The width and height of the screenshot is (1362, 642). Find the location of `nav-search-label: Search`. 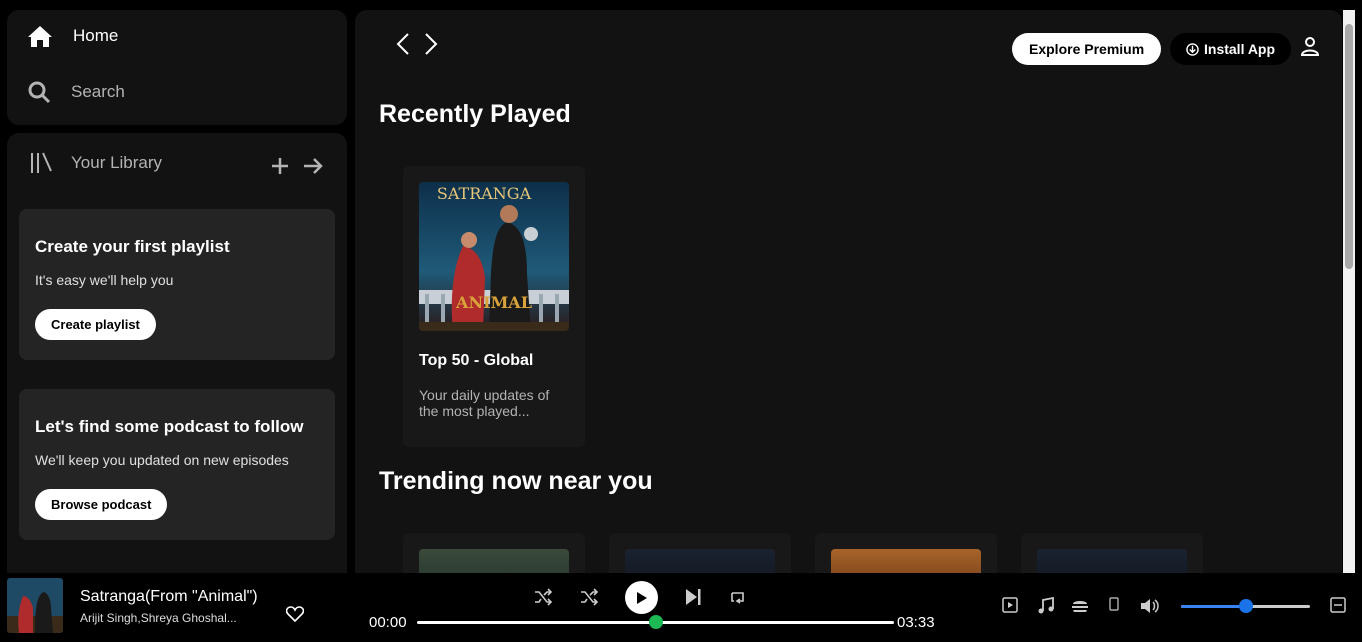

nav-search-label: Search is located at coordinates (98, 91).